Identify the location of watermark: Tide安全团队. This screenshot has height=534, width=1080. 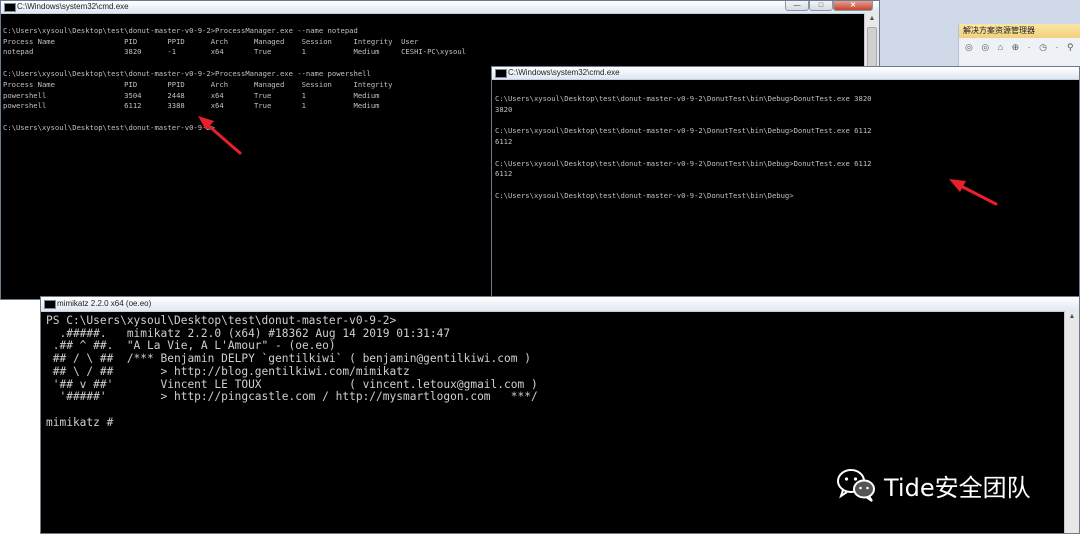
(933, 485).